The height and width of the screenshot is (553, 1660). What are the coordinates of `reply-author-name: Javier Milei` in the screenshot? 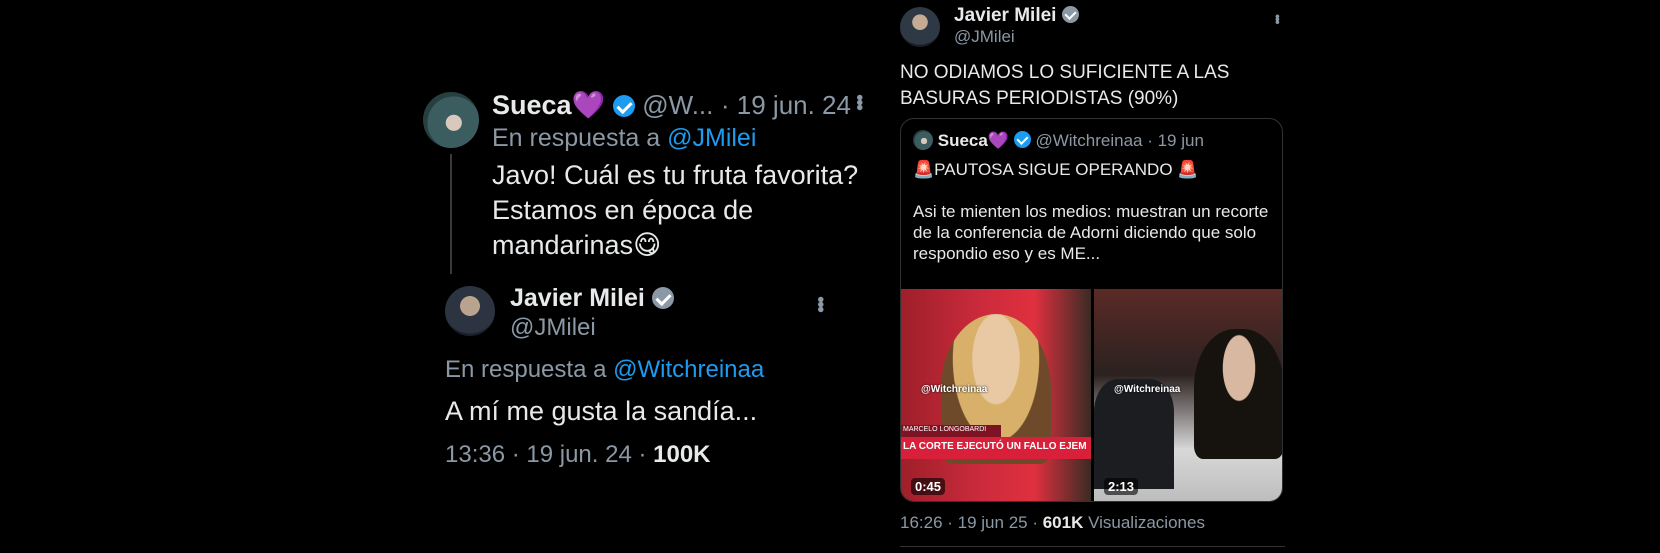 It's located at (577, 298).